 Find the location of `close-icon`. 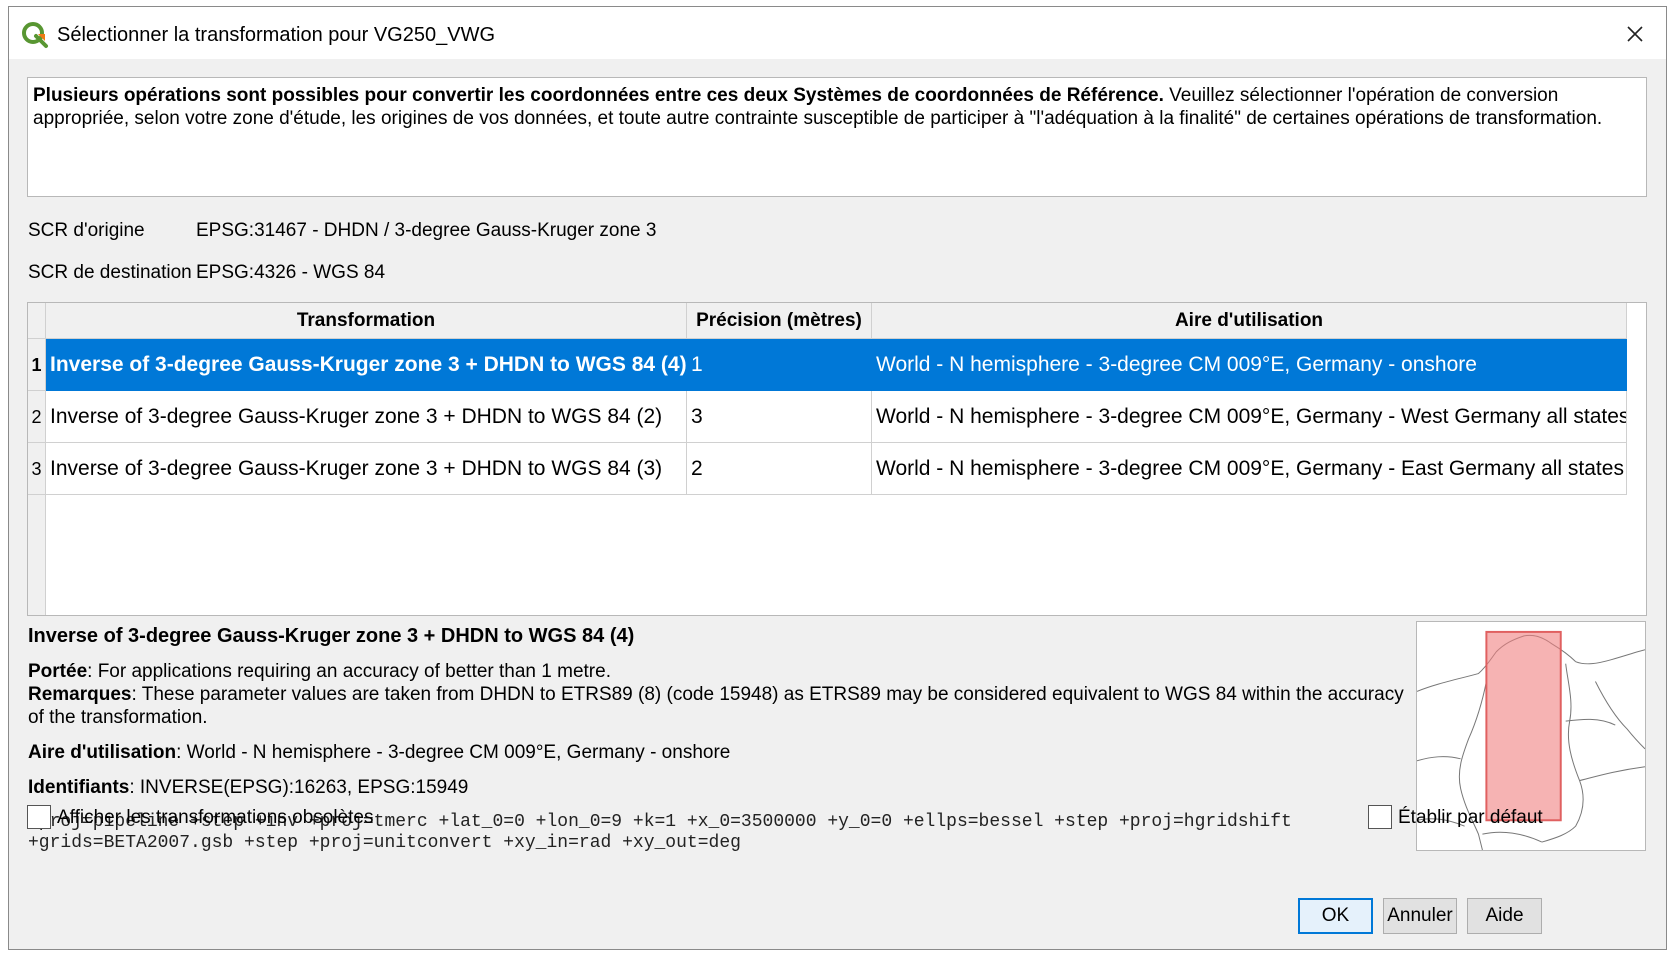

close-icon is located at coordinates (1635, 34).